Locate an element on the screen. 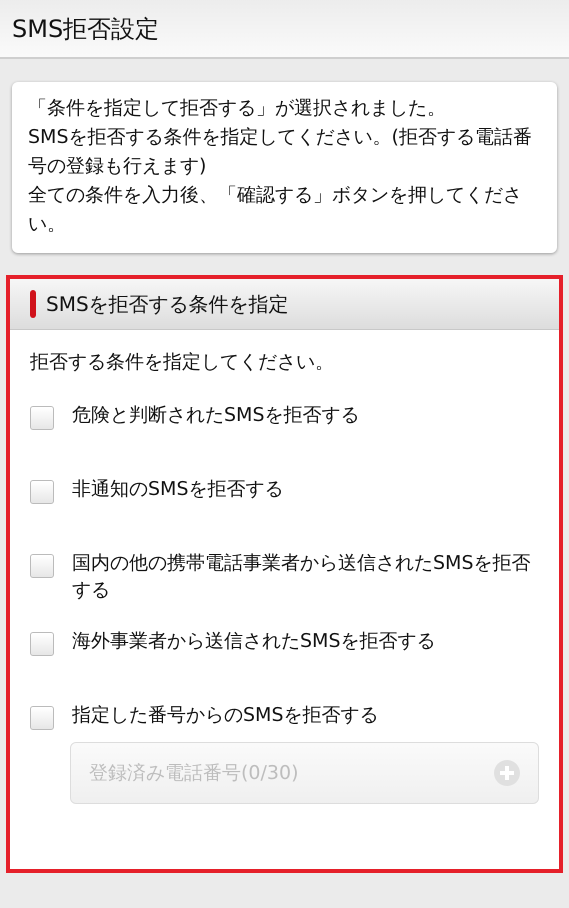  option-label: 危険と判断されたSMSを拒否する is located at coordinates (216, 415).